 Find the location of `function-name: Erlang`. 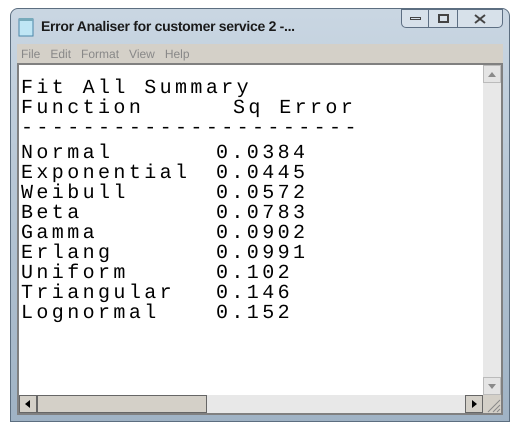

function-name: Erlang is located at coordinates (67, 254).